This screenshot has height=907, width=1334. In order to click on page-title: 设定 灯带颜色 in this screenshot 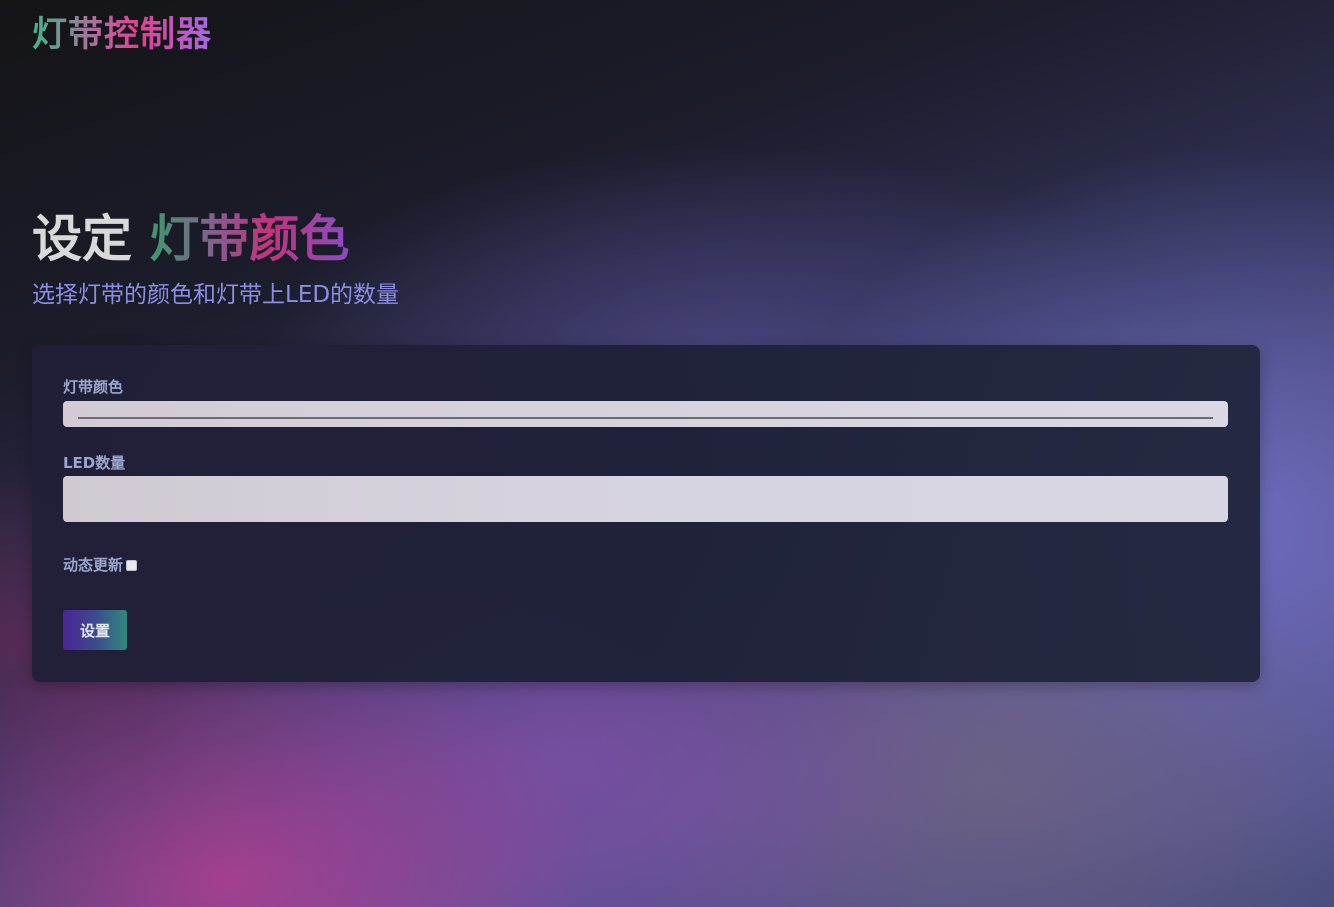, I will do `click(215, 239)`.